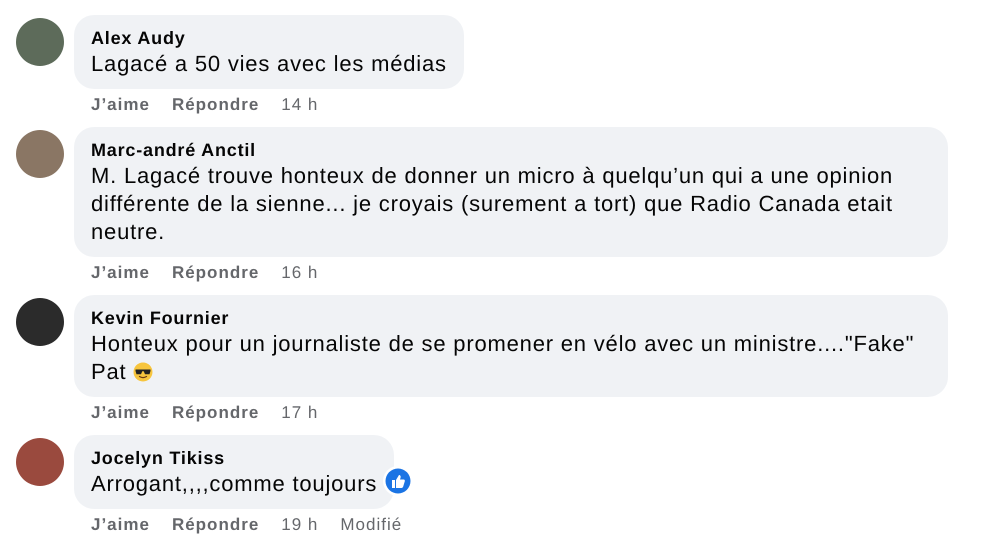  What do you see at coordinates (492, 204) in the screenshot?
I see `comment-text: M. Lagacé trouve honteux de donner un micro à quelqu’un qui a une opinion différente de la sienne... je croyais (surement a tort) que Radio Canada etait neutre.` at bounding box center [492, 204].